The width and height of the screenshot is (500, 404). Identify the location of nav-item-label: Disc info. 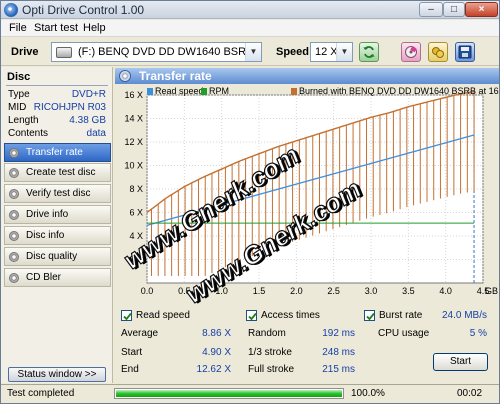
(45, 235).